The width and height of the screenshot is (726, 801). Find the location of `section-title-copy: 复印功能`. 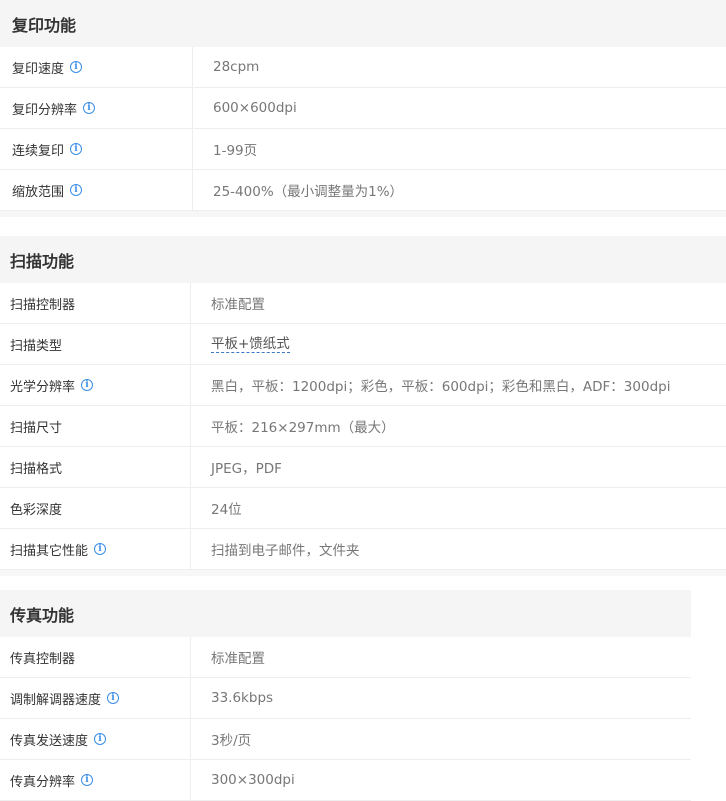

section-title-copy: 复印功能 is located at coordinates (363, 23).